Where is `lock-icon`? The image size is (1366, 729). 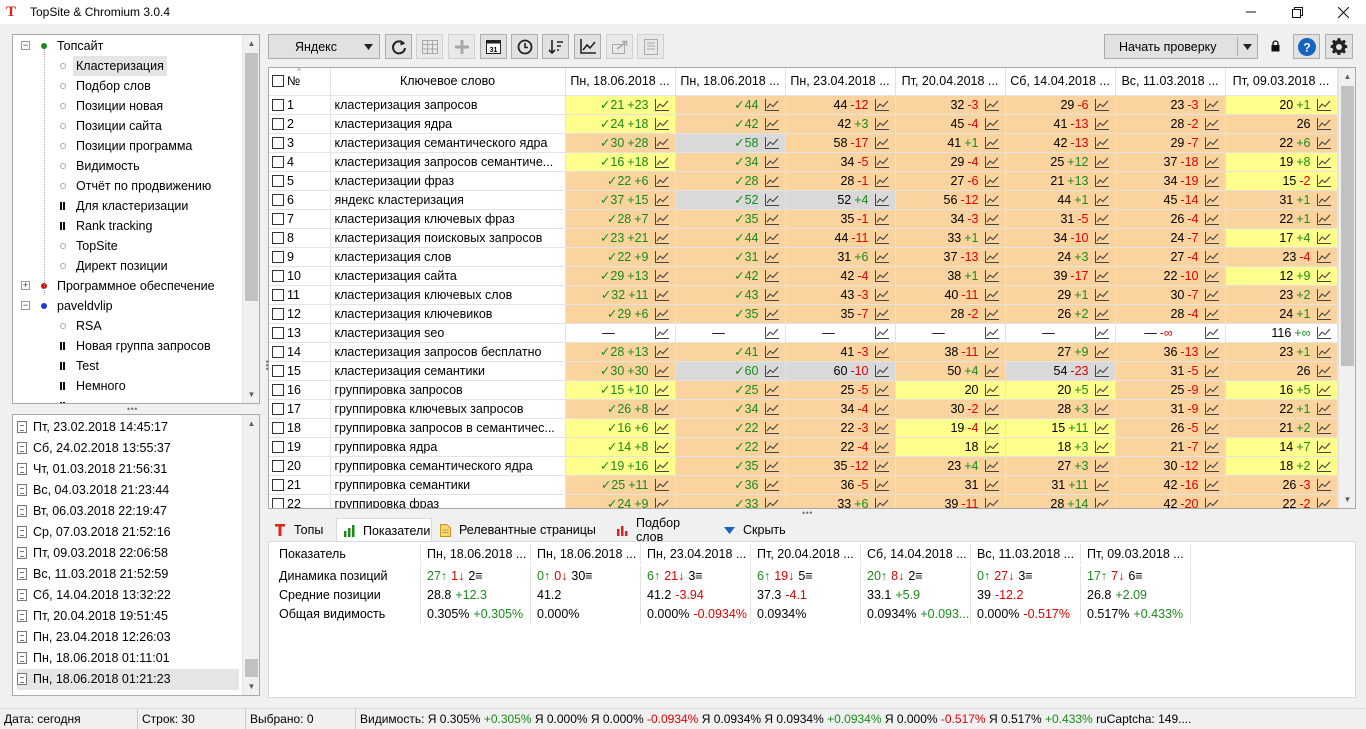 lock-icon is located at coordinates (1275, 47).